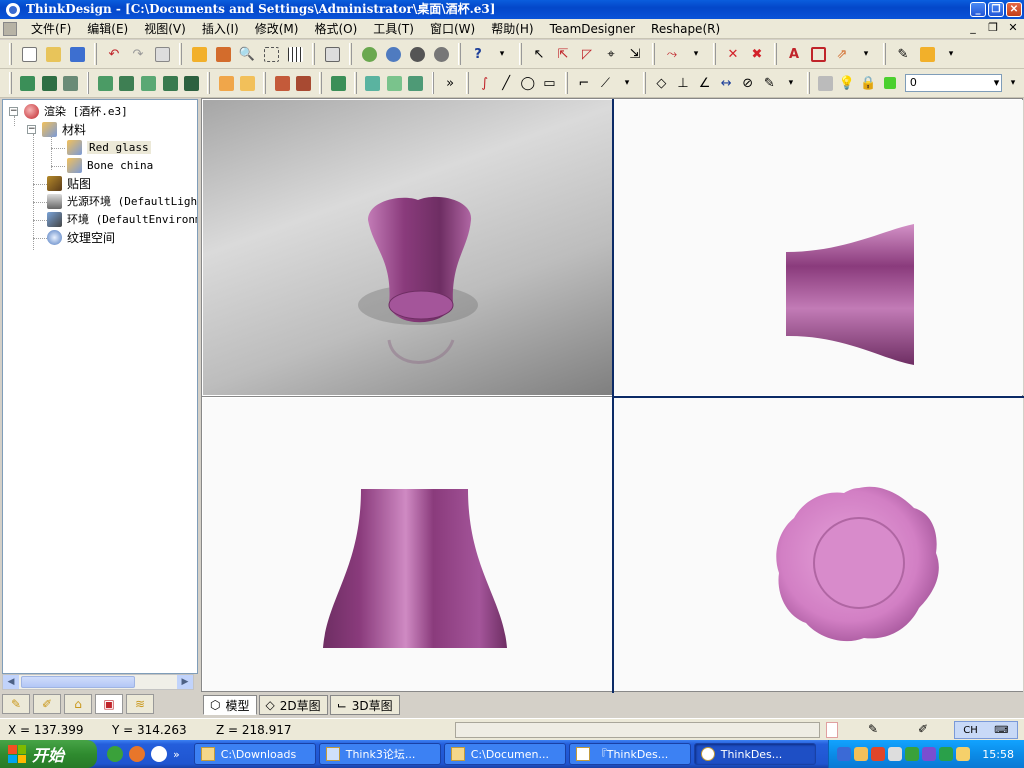 The image size is (1024, 768). I want to click on light-icon, so click(417, 54).